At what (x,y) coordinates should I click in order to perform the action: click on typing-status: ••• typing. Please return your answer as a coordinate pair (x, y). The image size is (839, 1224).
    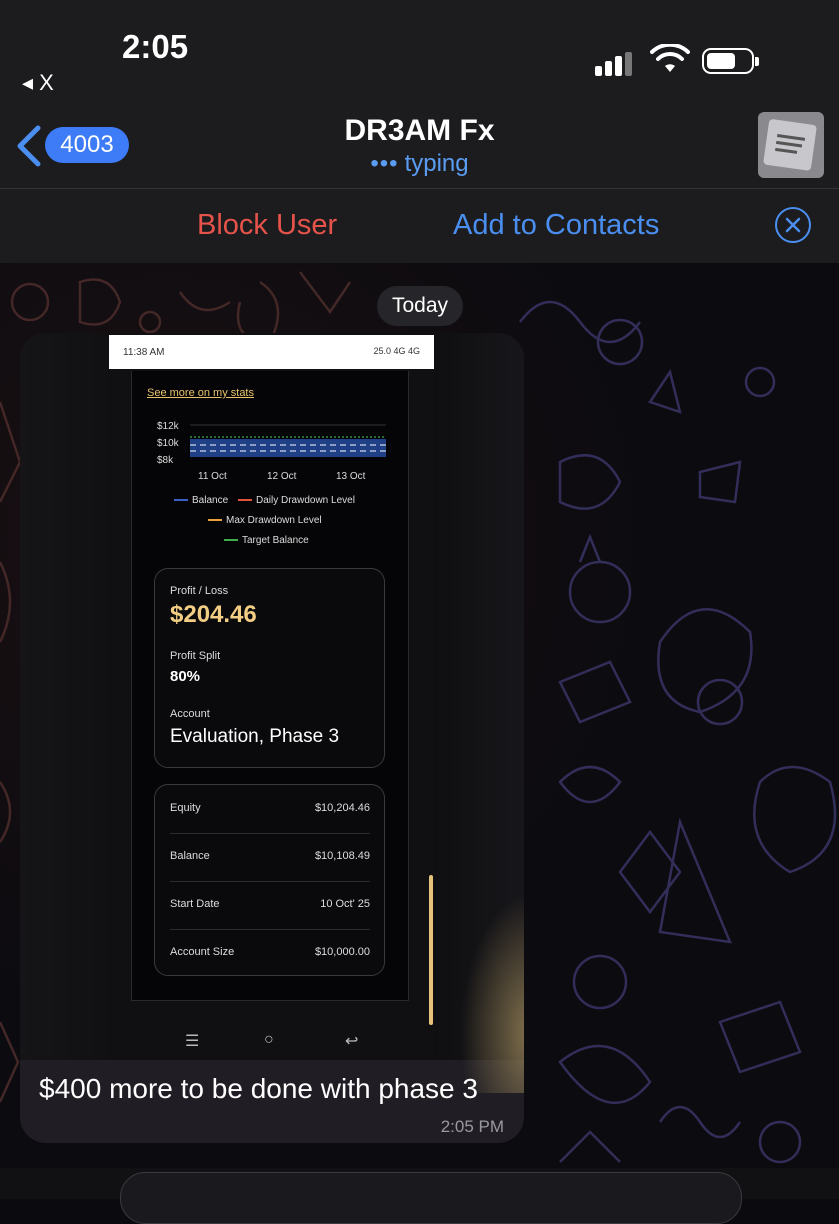
    Looking at the image, I should click on (419, 164).